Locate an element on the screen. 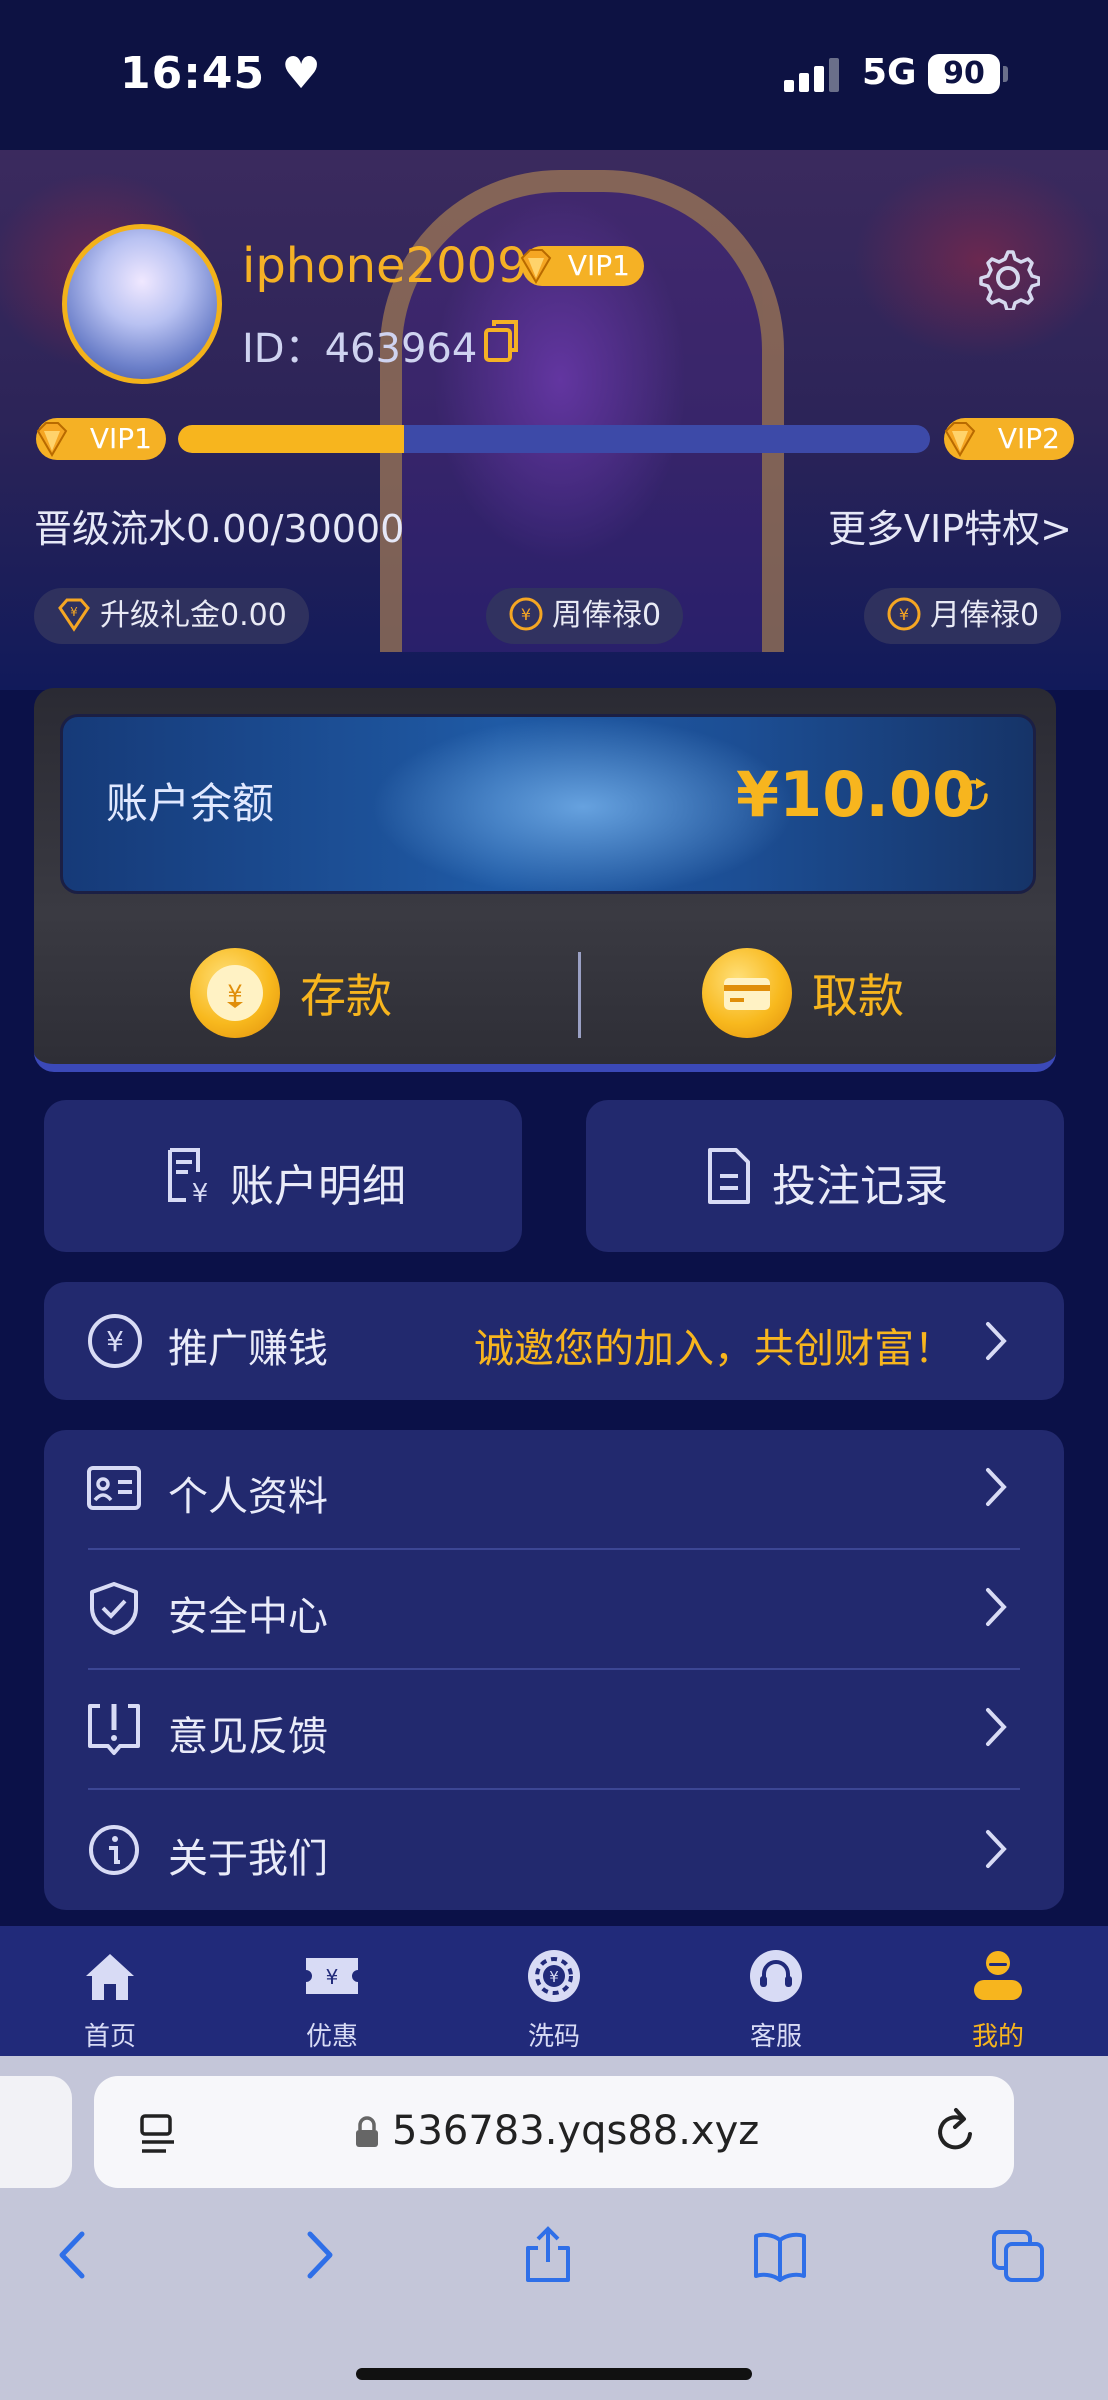  id-card-icon is located at coordinates (114, 1488).